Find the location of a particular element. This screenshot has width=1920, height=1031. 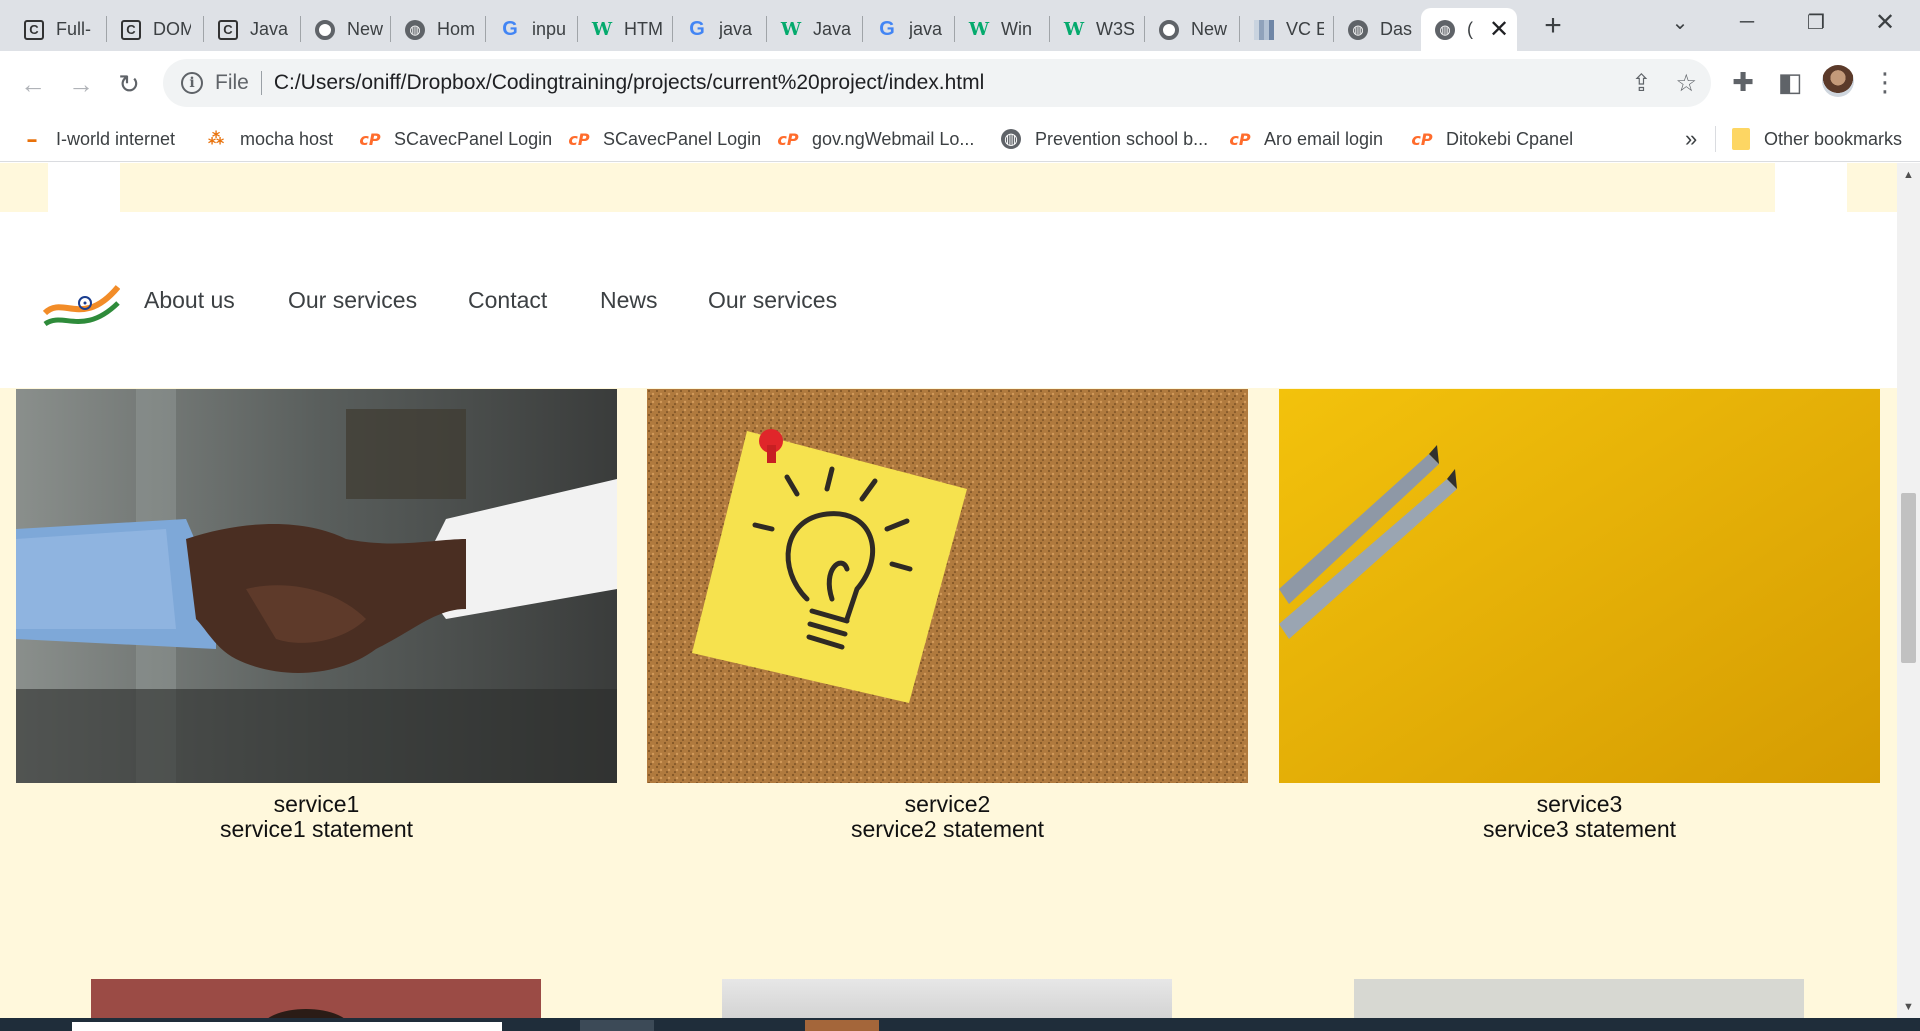

restore-button: ❐ is located at coordinates (1816, 22).